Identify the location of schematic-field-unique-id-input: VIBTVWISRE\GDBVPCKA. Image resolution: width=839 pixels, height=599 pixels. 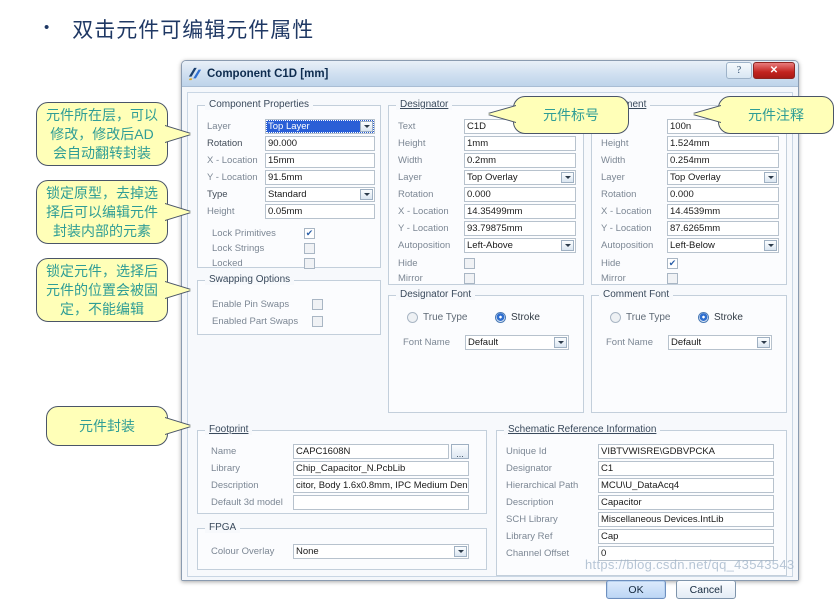
(686, 451).